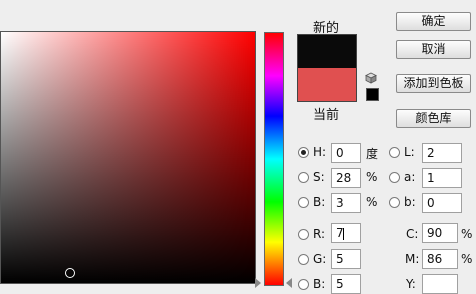 The width and height of the screenshot is (476, 294). What do you see at coordinates (319, 202) in the screenshot?
I see `brightness-label: B:` at bounding box center [319, 202].